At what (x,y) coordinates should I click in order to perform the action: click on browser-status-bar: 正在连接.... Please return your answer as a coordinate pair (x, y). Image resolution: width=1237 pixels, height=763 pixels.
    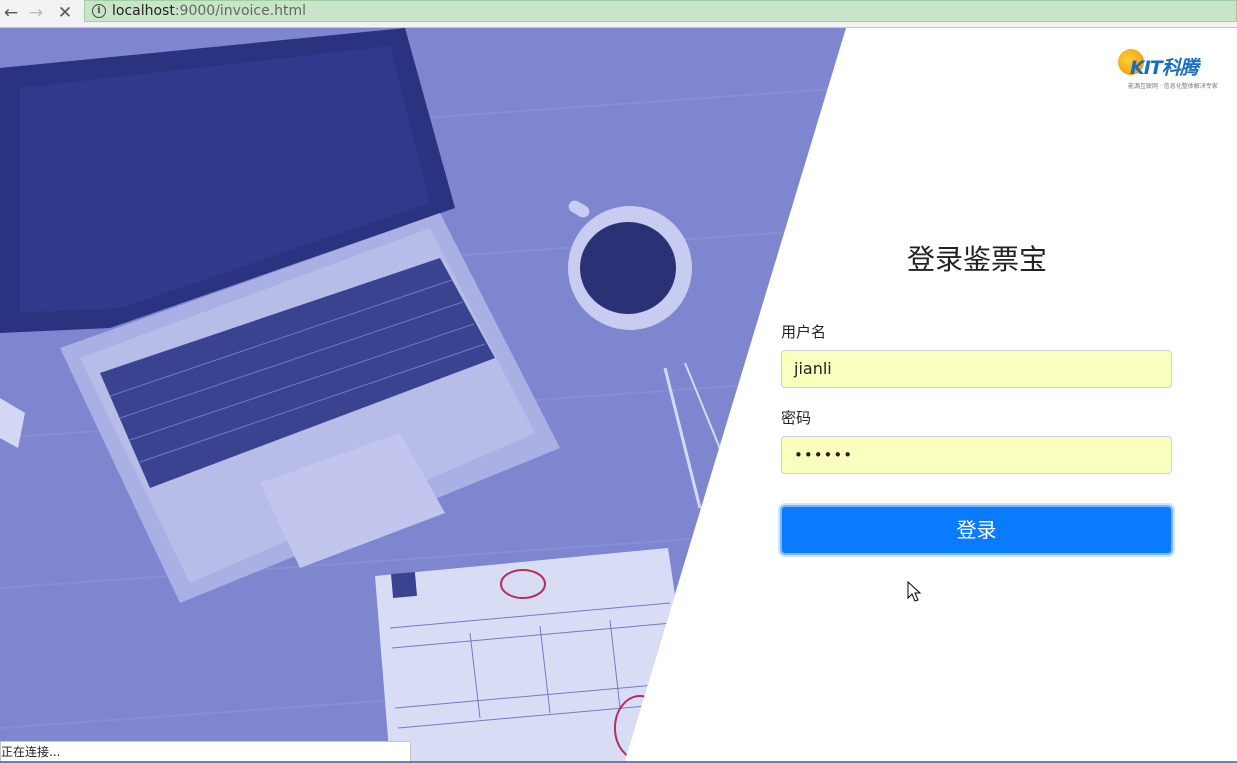
    Looking at the image, I should click on (205, 752).